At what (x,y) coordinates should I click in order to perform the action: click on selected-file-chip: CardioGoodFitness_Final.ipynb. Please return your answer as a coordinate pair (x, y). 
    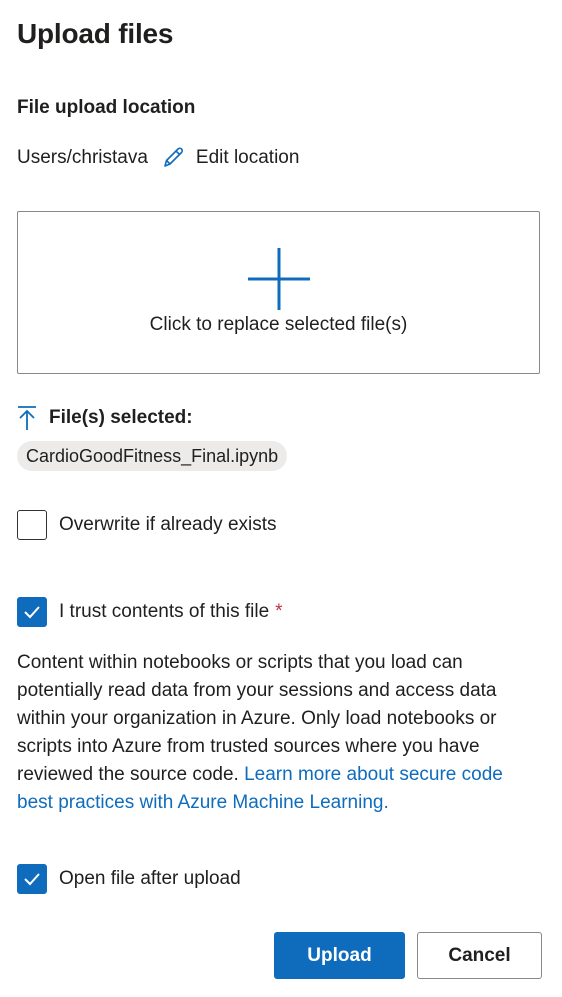
    Looking at the image, I should click on (152, 456).